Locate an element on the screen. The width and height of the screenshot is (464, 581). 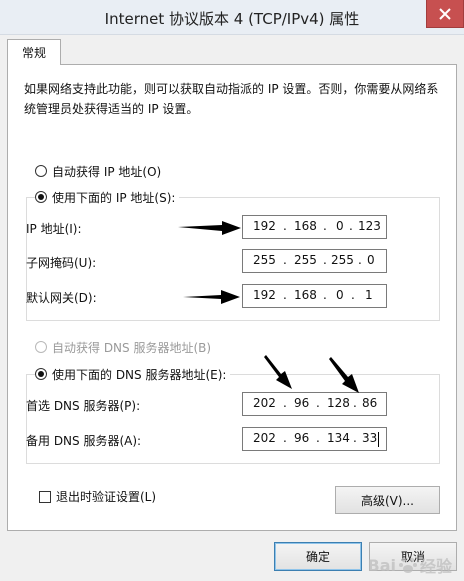
adns-octet-4: 33 is located at coordinates (370, 438).